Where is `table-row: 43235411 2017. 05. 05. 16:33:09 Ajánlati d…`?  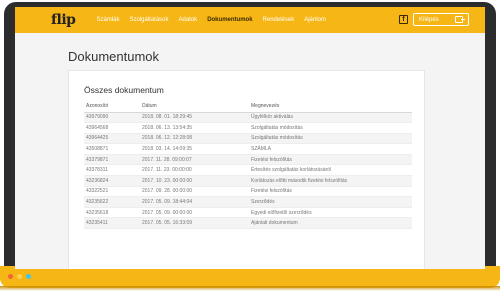
table-row: 43235411 2017. 05. 05. 16:33:09 Ajánlati d… is located at coordinates (248, 223).